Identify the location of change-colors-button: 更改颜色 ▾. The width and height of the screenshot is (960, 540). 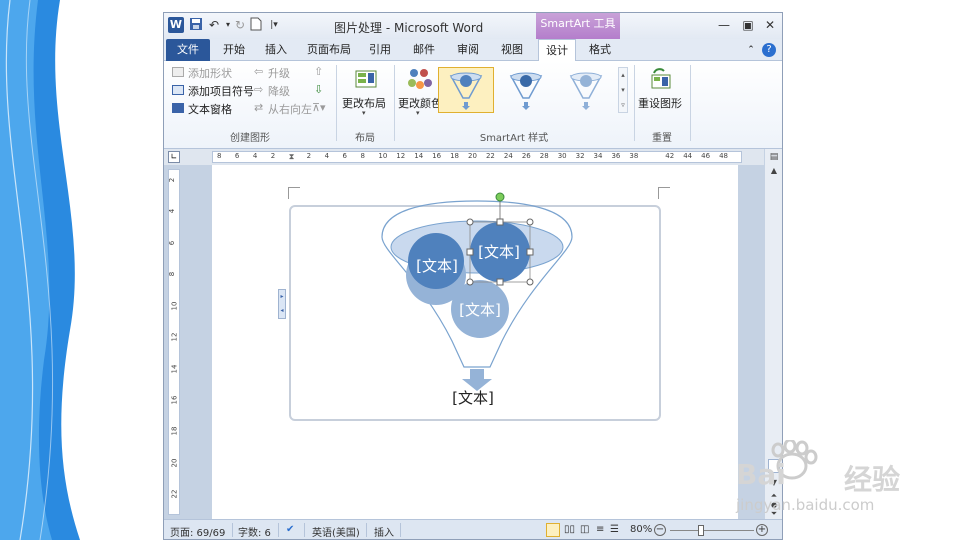
(420, 95).